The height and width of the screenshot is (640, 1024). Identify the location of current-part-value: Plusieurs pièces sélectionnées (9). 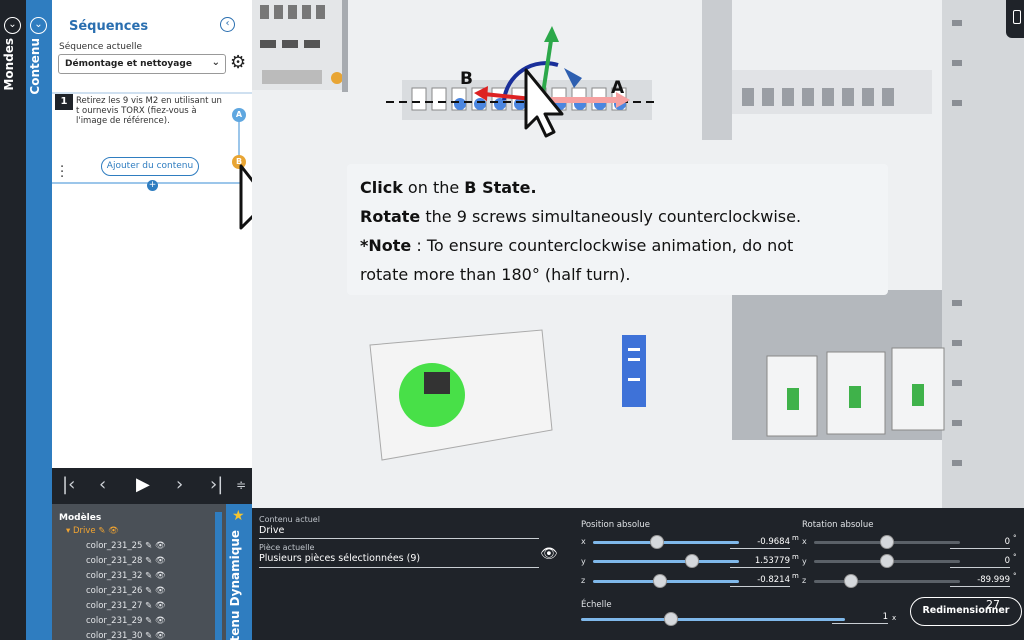
(340, 558).